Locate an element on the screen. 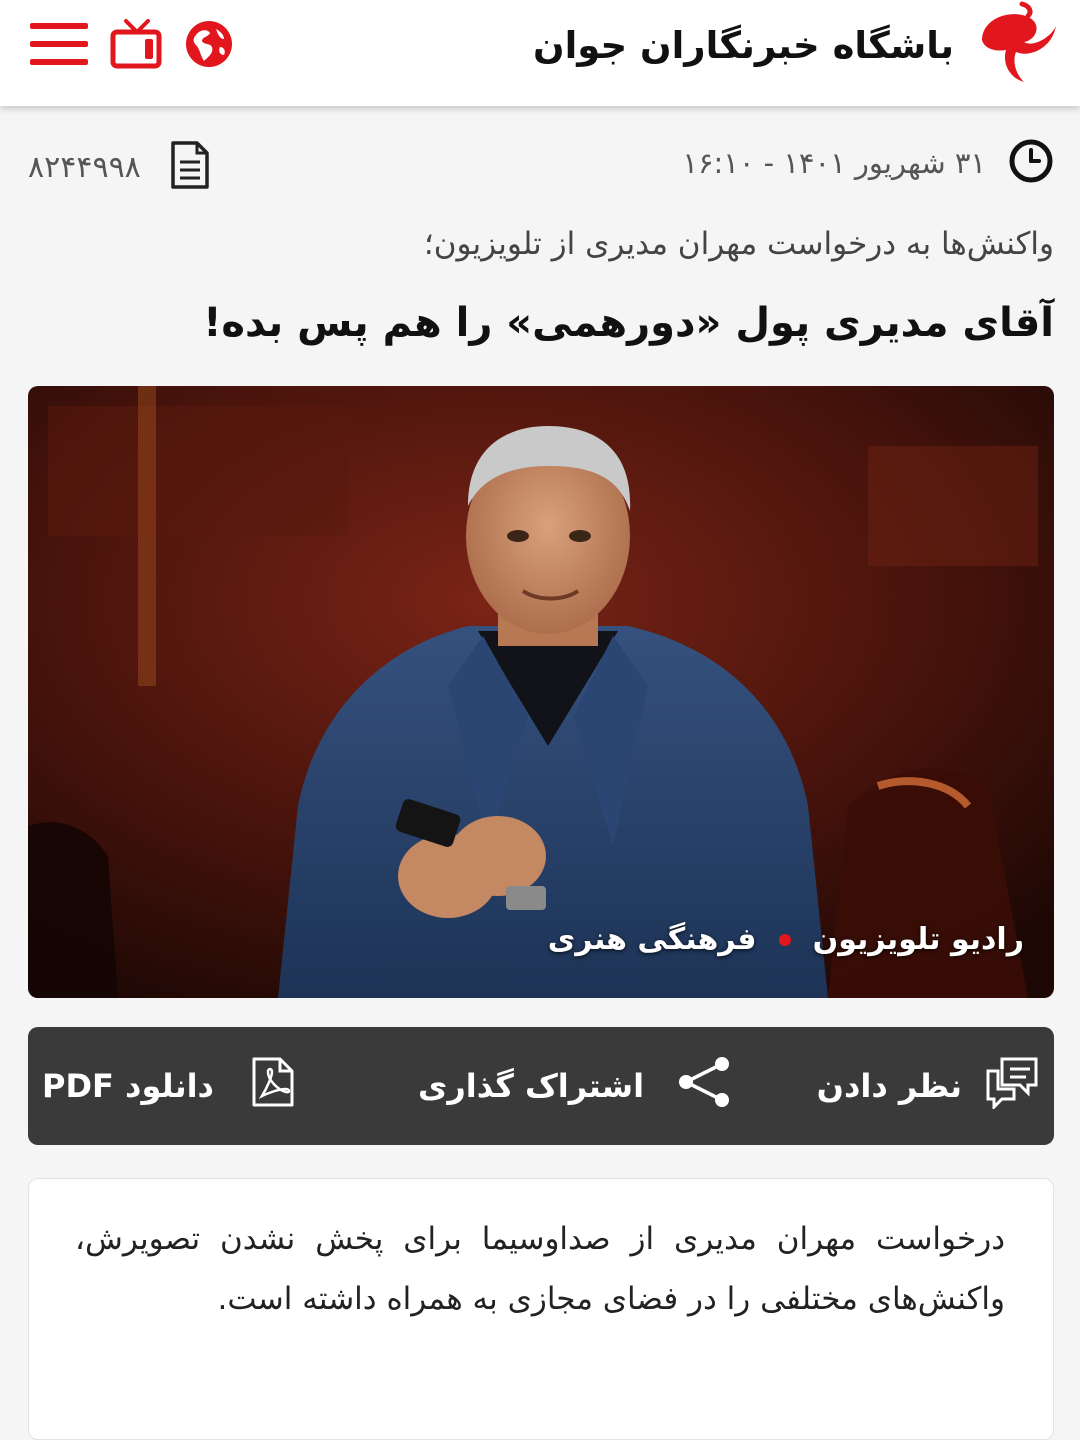 The image size is (1080, 1440). header-actions is located at coordinates (132, 44).